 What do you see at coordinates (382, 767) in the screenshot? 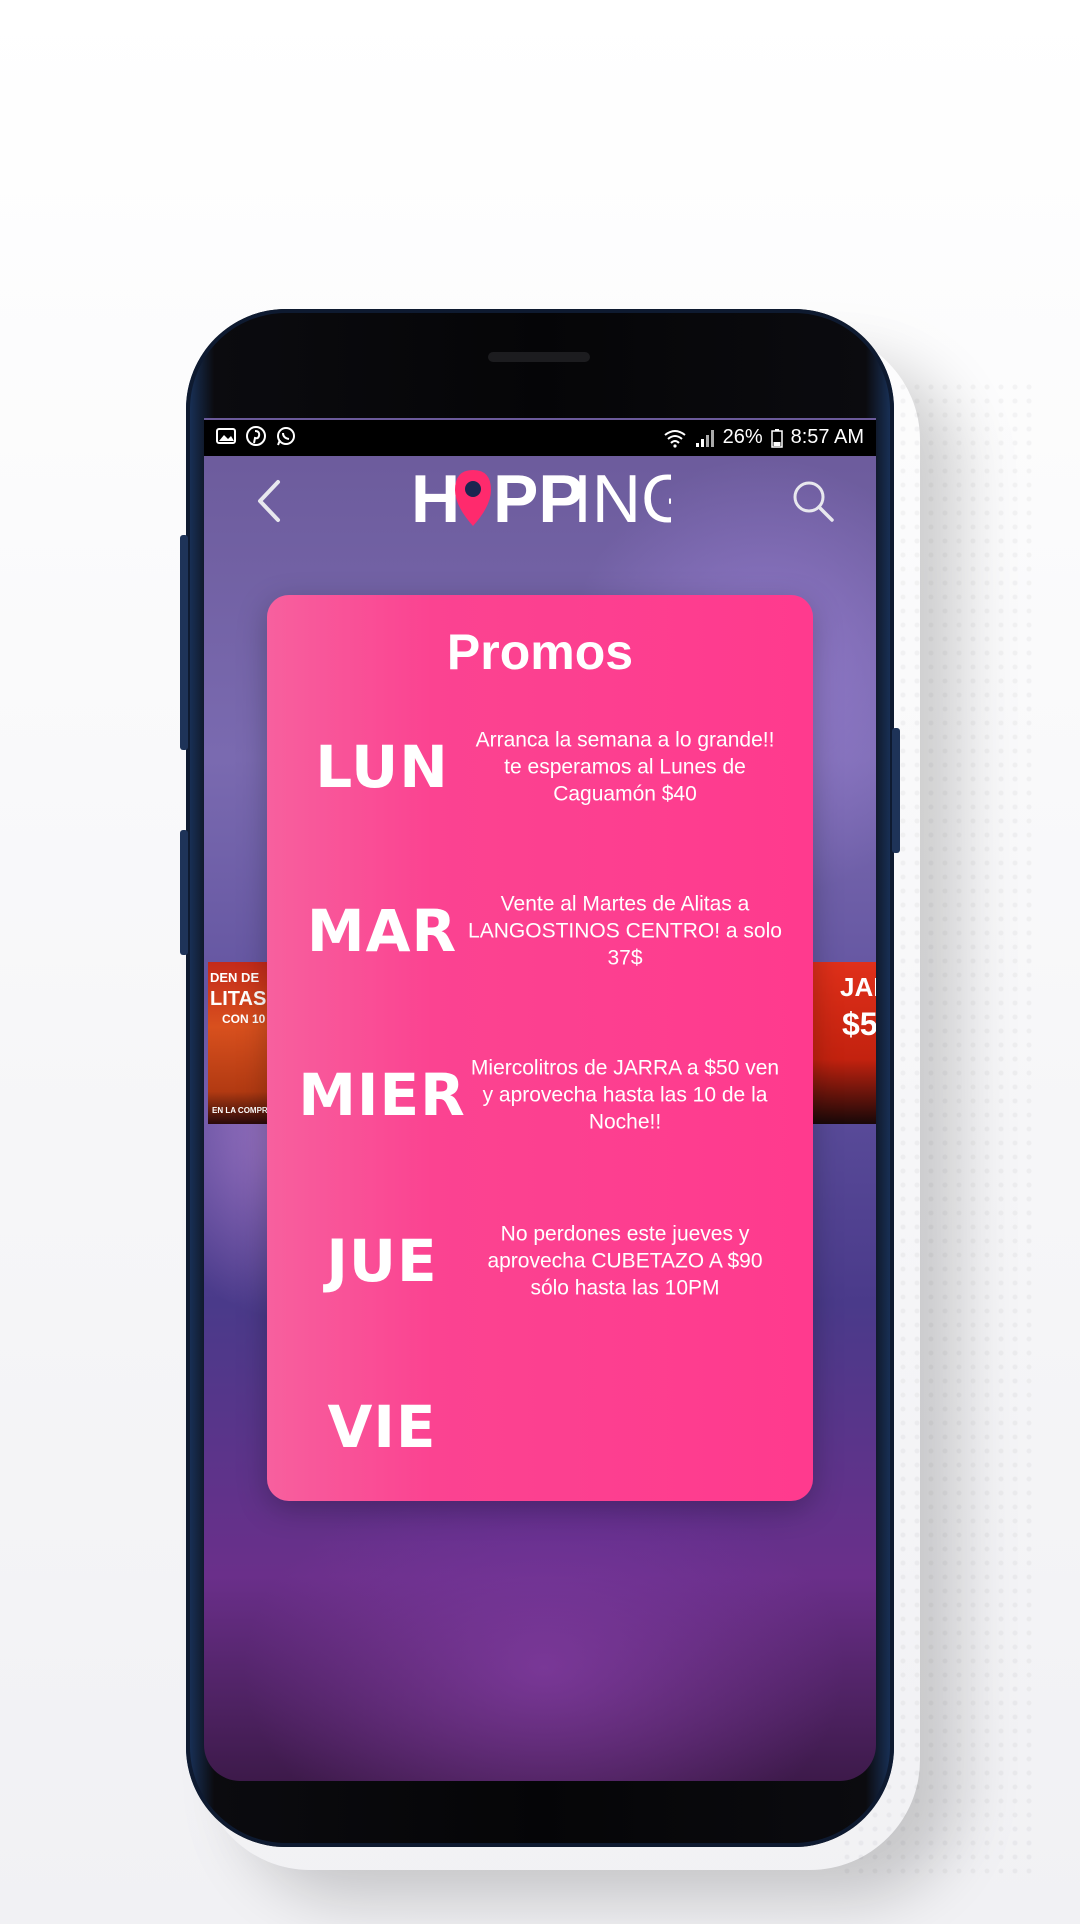
I see `promo-day: LUN` at bounding box center [382, 767].